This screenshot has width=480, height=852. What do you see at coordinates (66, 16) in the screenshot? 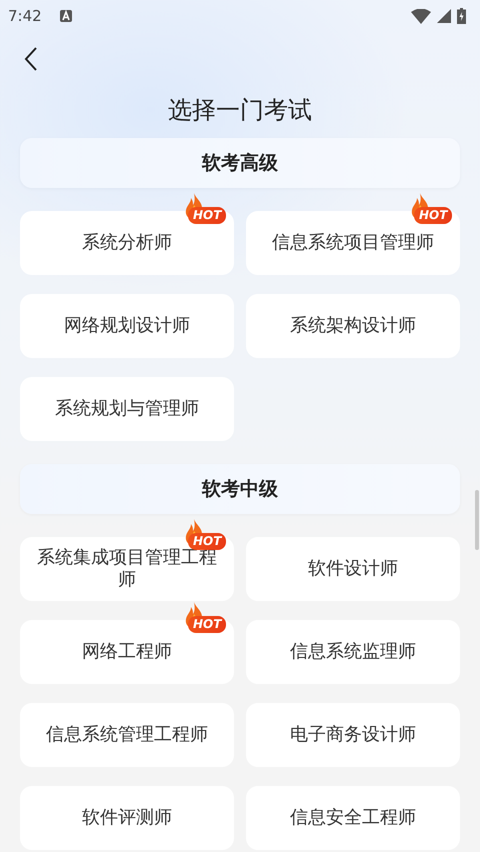
I see `notification-icon` at bounding box center [66, 16].